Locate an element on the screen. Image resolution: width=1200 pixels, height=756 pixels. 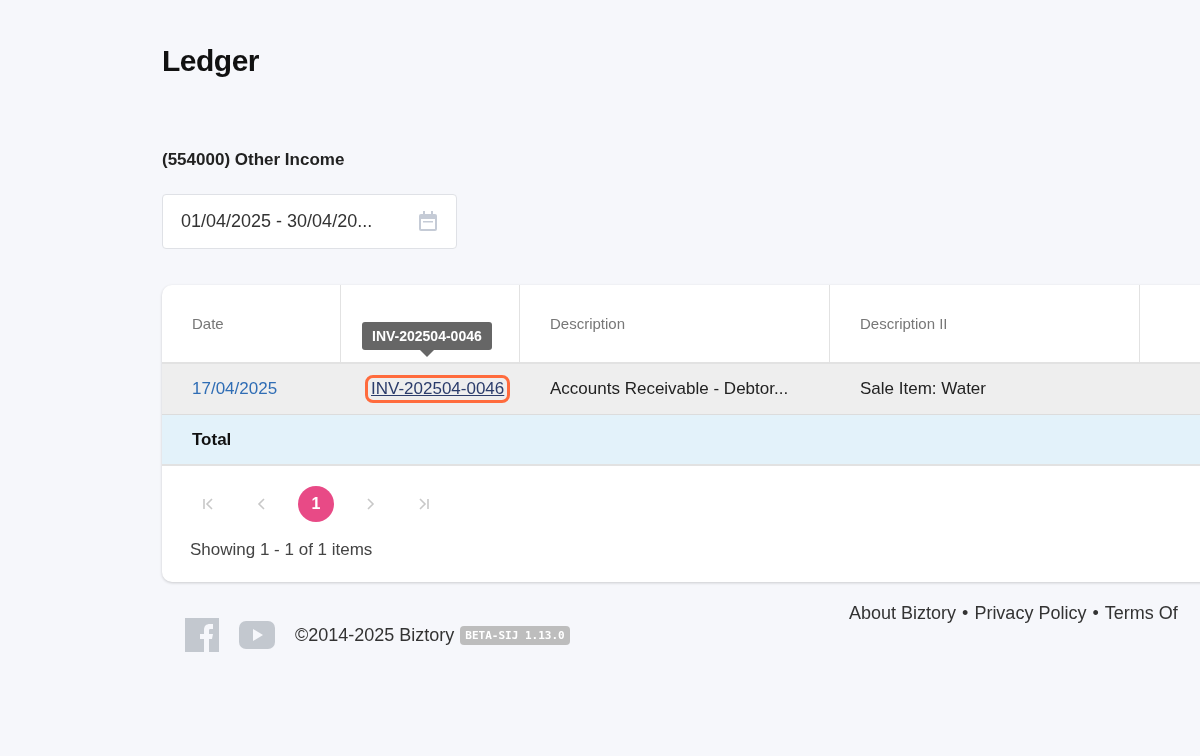
account-title: (554000) Other Income is located at coordinates (253, 160).